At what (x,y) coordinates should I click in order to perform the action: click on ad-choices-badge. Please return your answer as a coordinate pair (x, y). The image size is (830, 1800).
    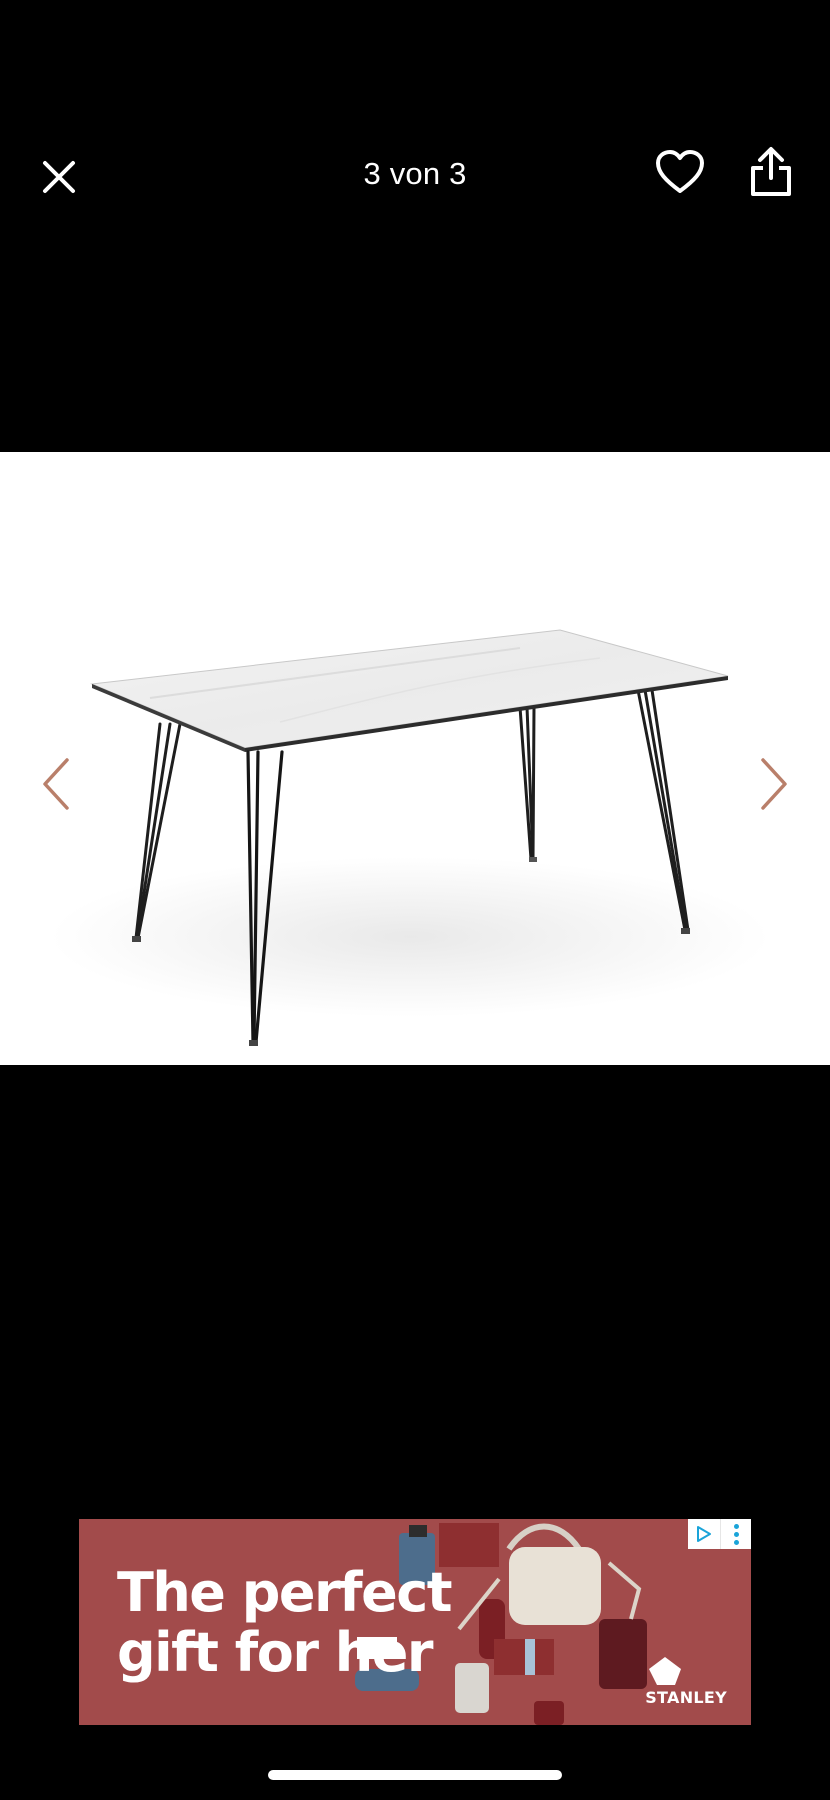
    Looking at the image, I should click on (719, 1534).